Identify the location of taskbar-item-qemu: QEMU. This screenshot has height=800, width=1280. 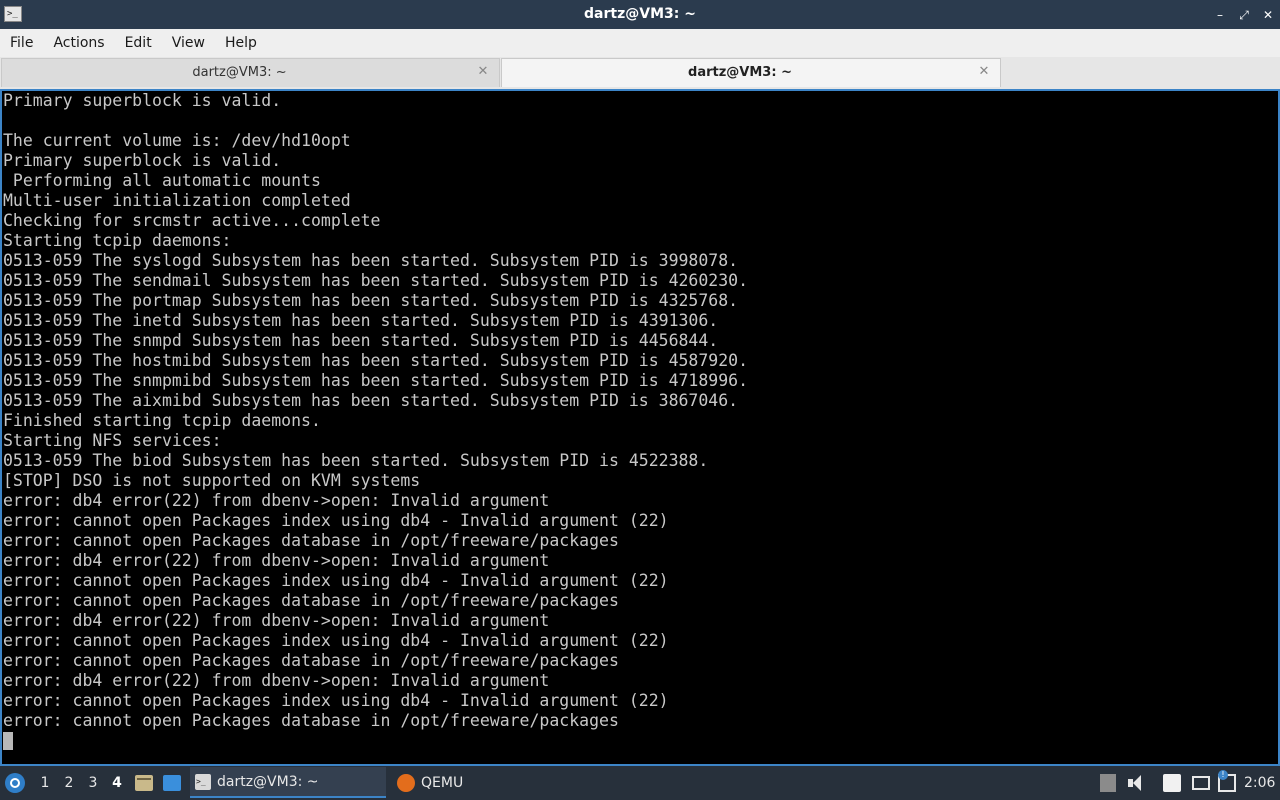
(472, 782).